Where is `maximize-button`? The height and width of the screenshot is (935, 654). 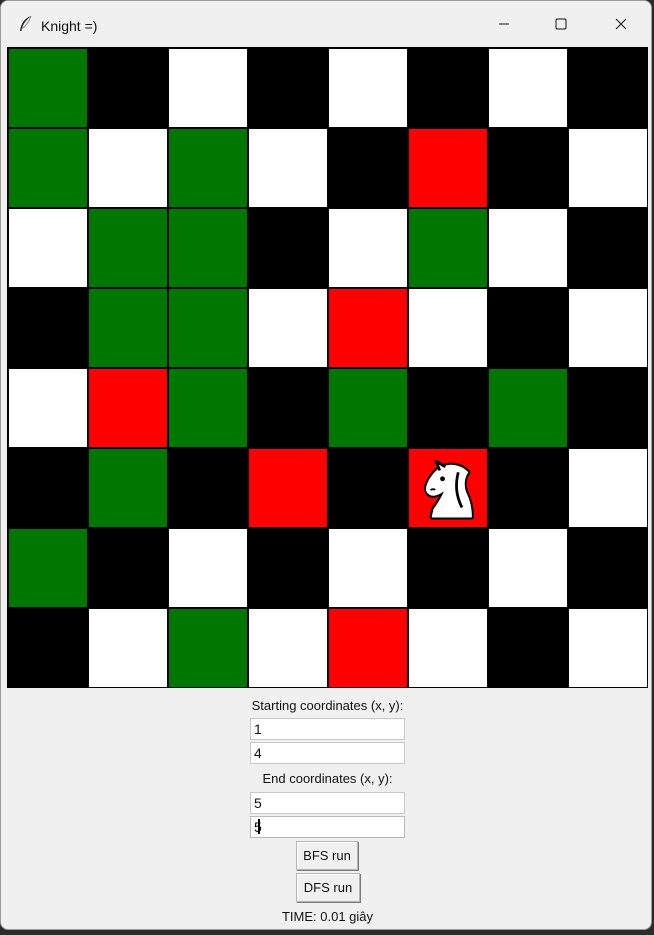
maximize-button is located at coordinates (561, 24).